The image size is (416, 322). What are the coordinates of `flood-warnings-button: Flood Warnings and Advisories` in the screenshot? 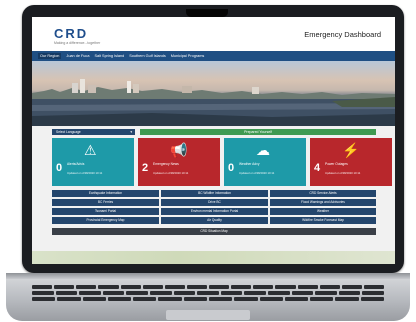 It's located at (323, 202).